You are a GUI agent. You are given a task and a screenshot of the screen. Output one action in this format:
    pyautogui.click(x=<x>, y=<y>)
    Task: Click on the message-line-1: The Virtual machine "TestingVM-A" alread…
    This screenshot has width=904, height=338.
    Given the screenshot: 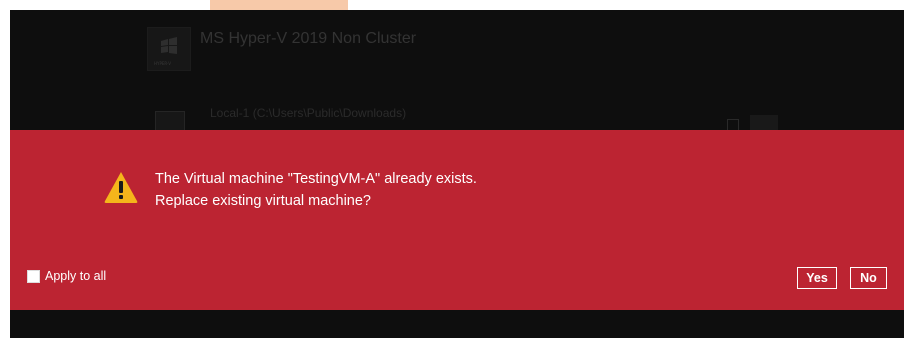 What is the action you would take?
    pyautogui.click(x=316, y=179)
    